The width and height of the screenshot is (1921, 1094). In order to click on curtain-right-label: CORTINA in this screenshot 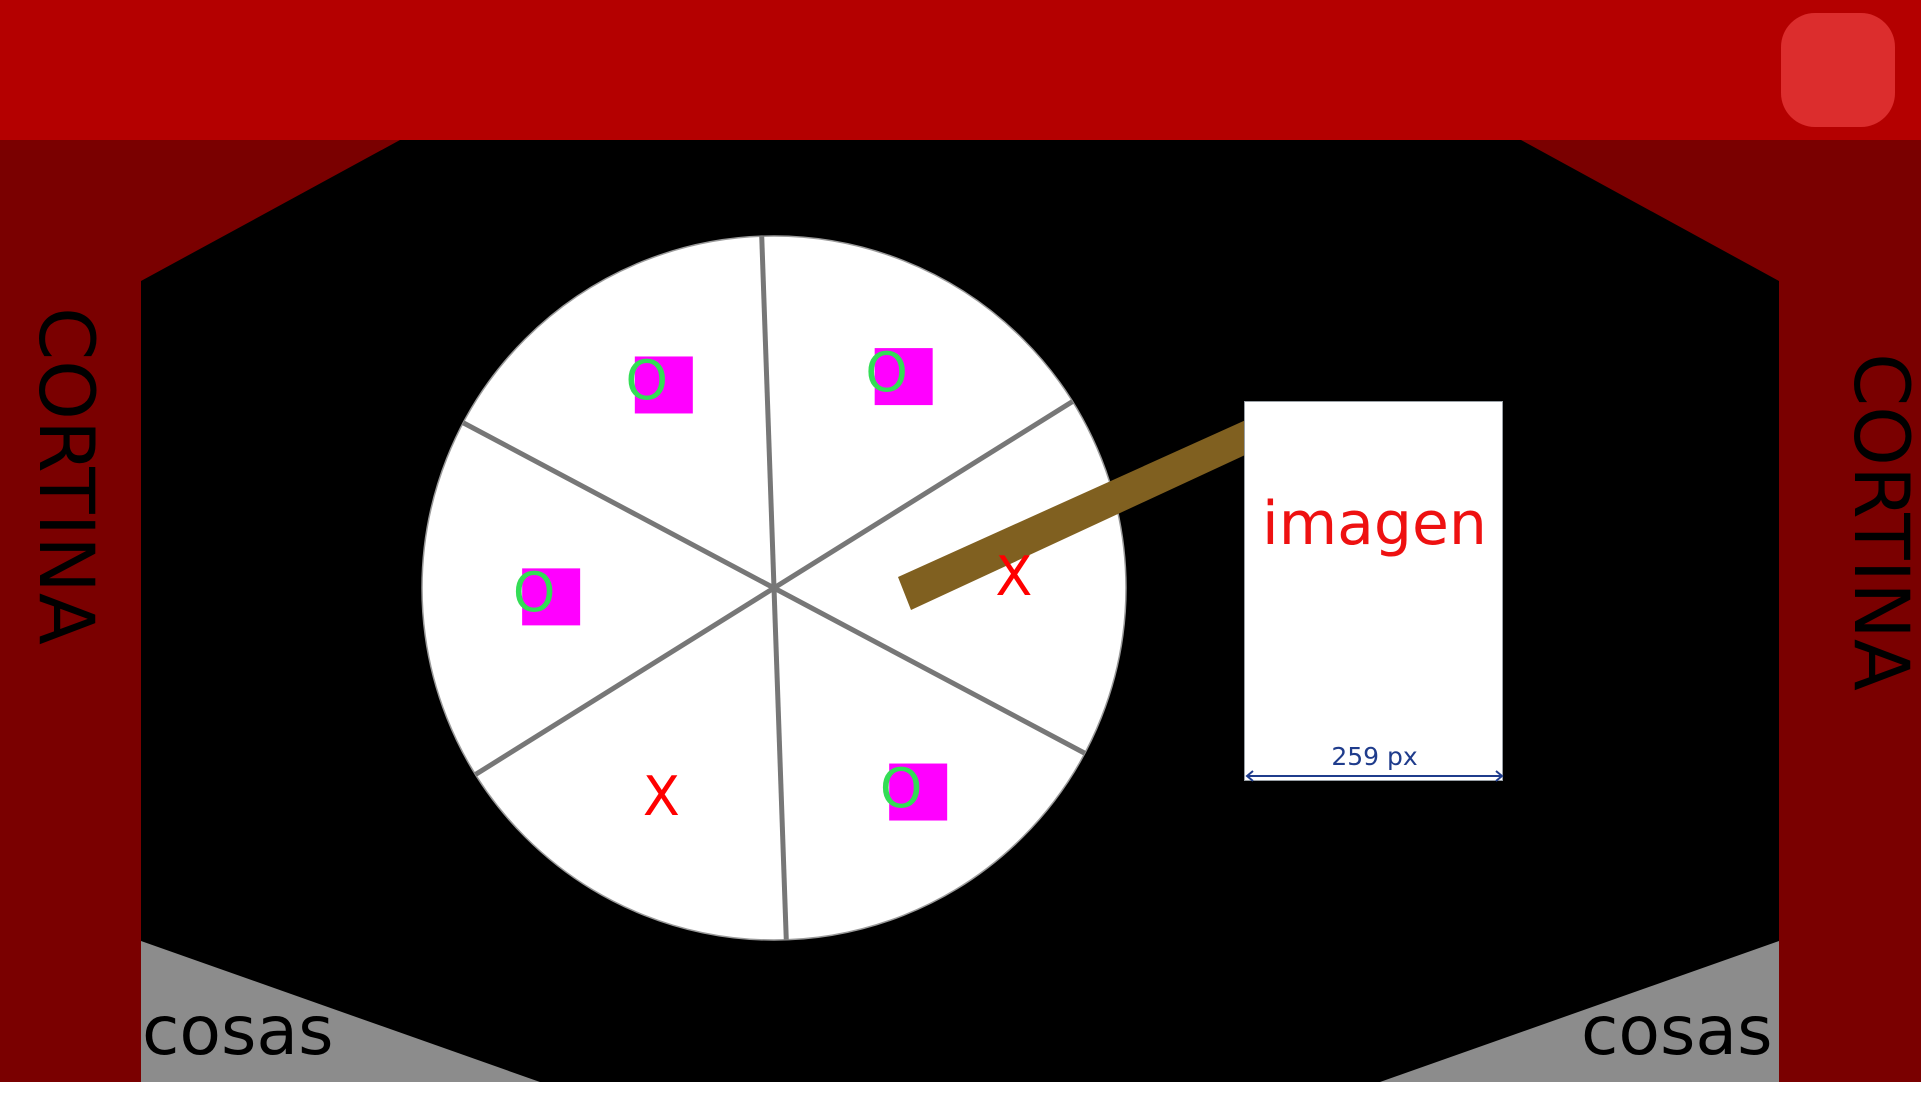, I will do `click(1879, 522)`.